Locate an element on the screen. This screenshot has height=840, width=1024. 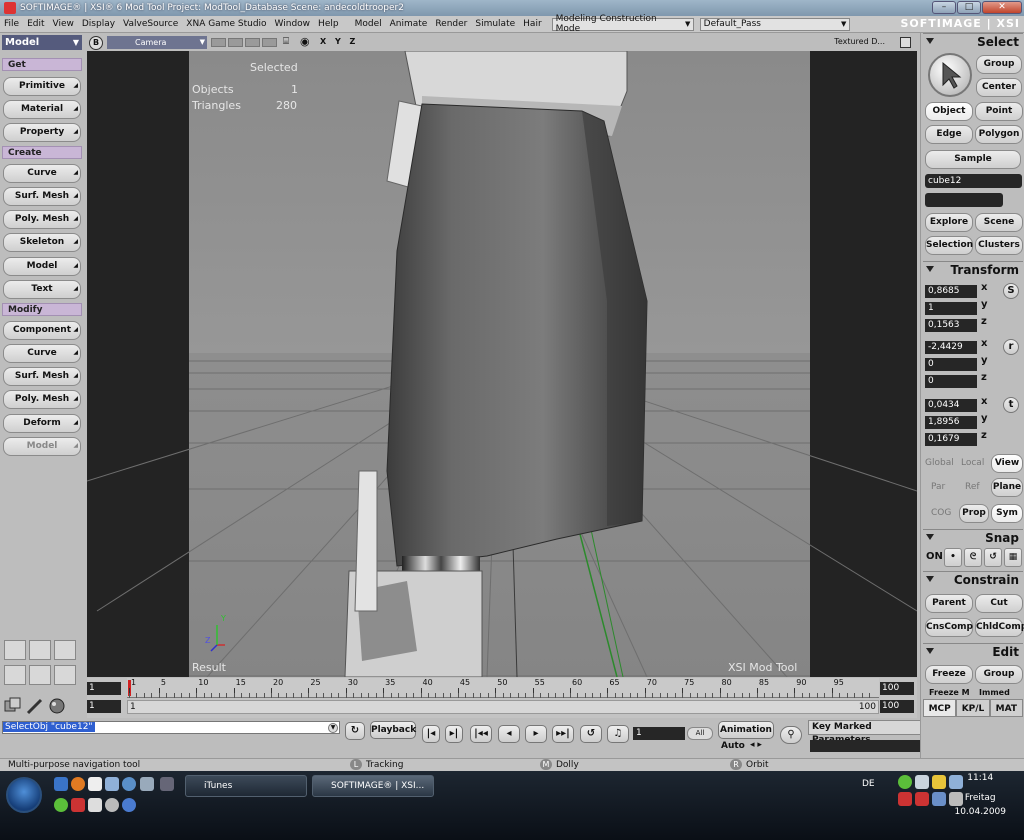
minimize-button: – is located at coordinates (944, 7).